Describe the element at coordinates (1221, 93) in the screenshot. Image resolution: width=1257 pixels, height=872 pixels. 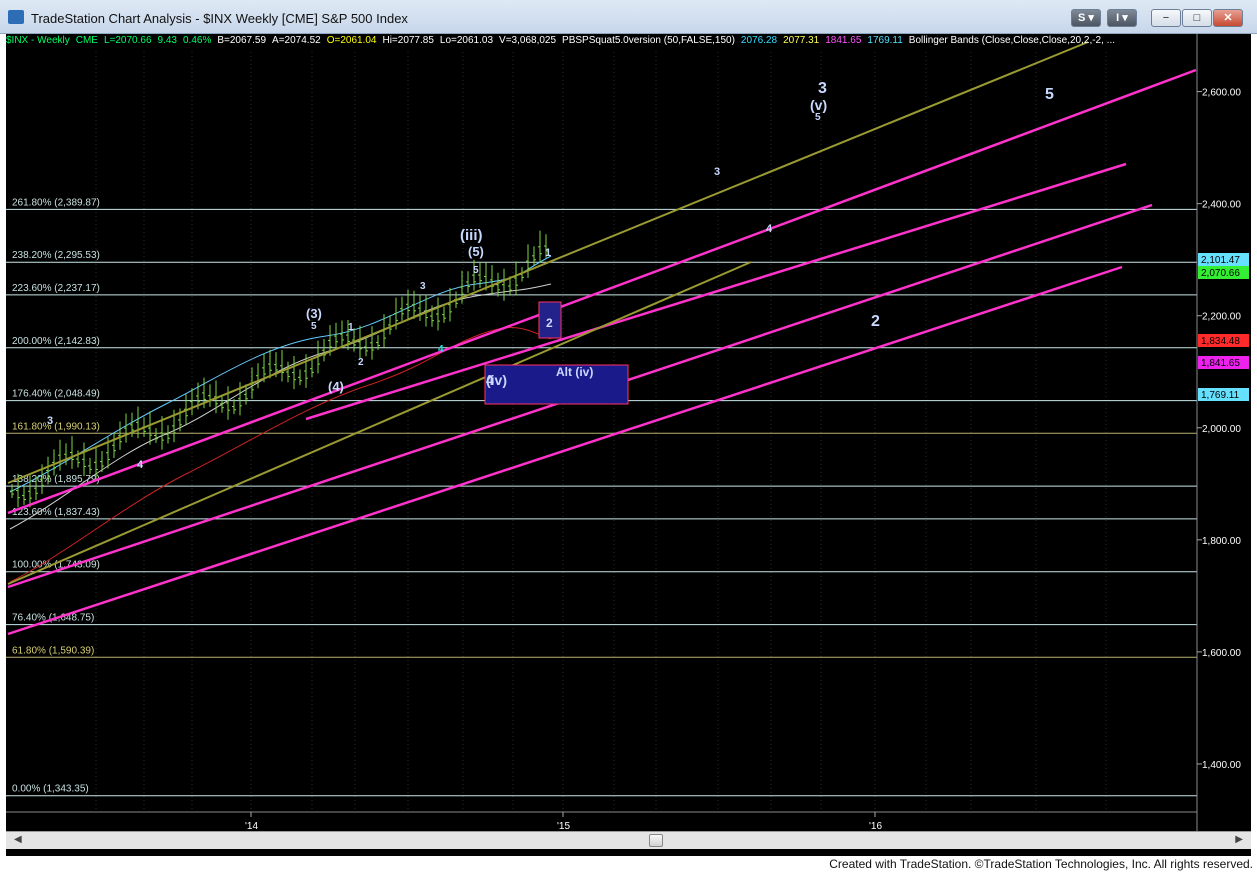
I see `y-axis-label: 2,600.00` at that location.